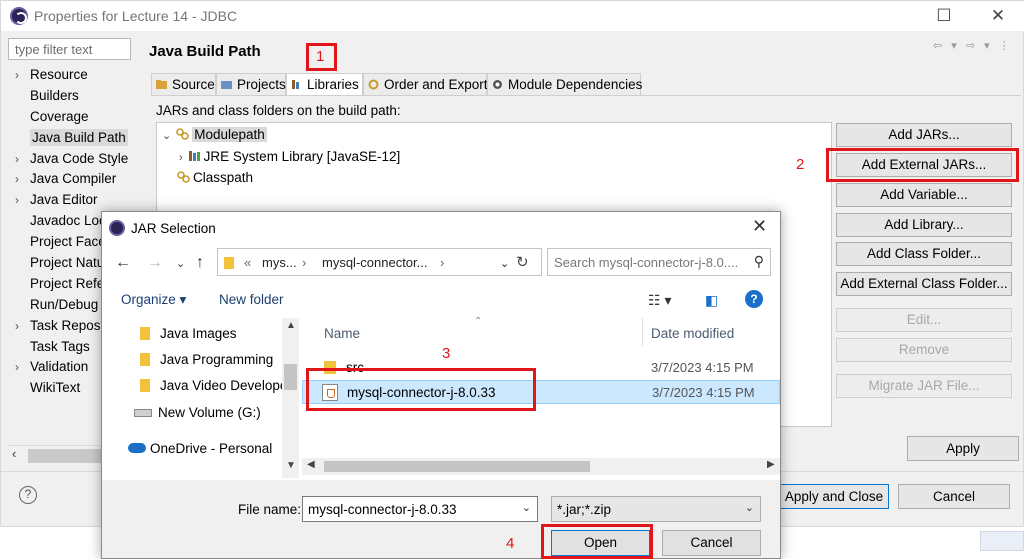 This screenshot has height=559, width=1024. I want to click on tab-source: Source, so click(183, 84).